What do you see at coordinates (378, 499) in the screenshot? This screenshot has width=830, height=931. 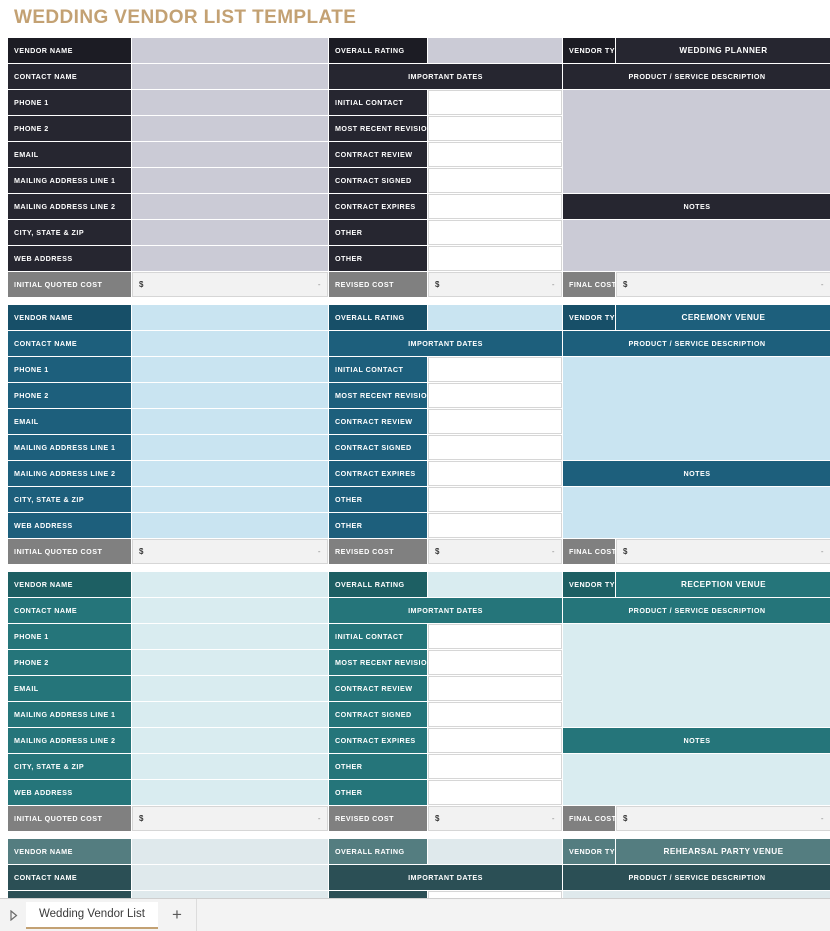 I see `label-other-1: OTHER` at bounding box center [378, 499].